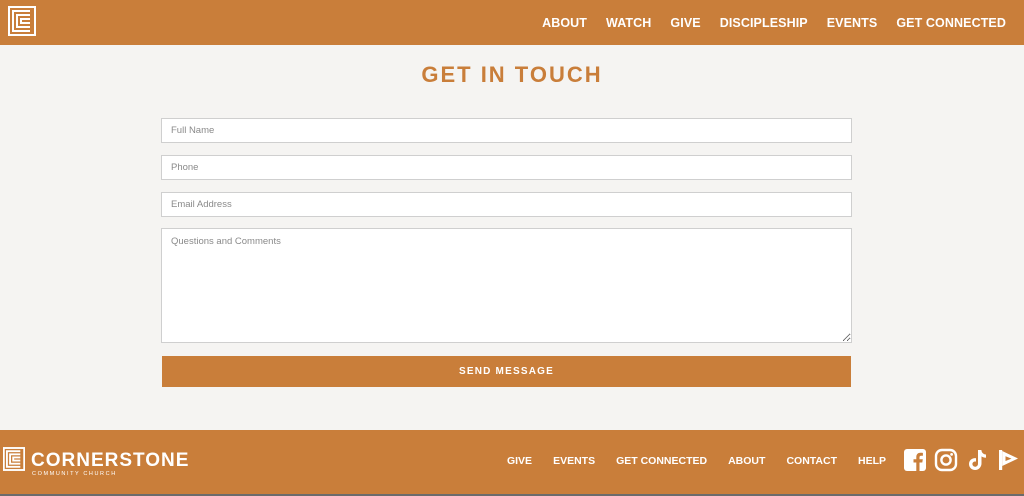  What do you see at coordinates (1008, 460) in the screenshot?
I see `flag-icon` at bounding box center [1008, 460].